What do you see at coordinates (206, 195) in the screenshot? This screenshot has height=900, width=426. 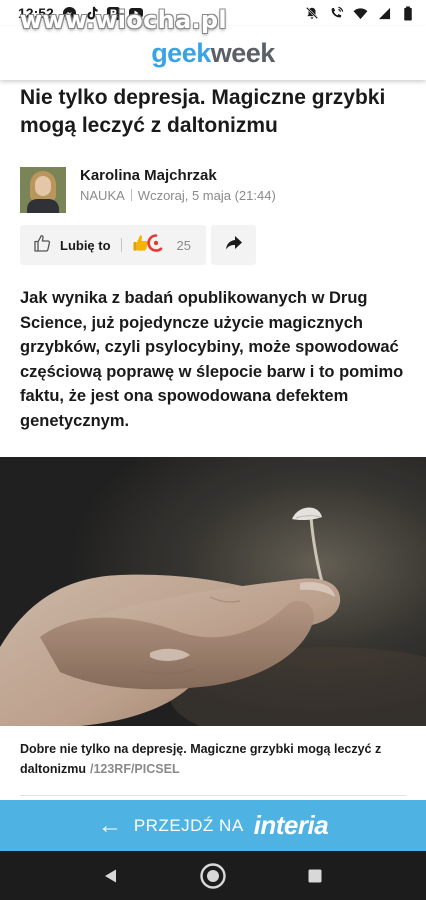 I see `article-date: Wczoraj, 5 maja (21:44)` at bounding box center [206, 195].